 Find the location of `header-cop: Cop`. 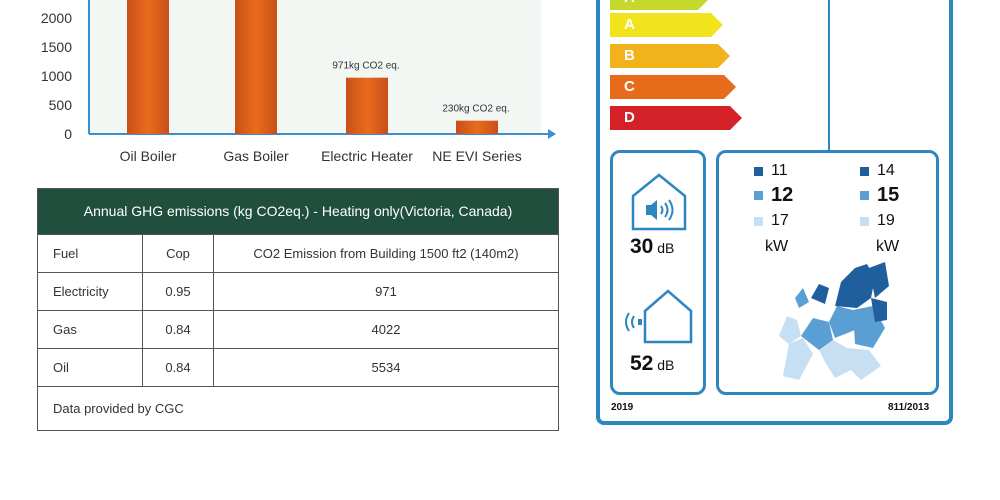

header-cop: Cop is located at coordinates (178, 253).